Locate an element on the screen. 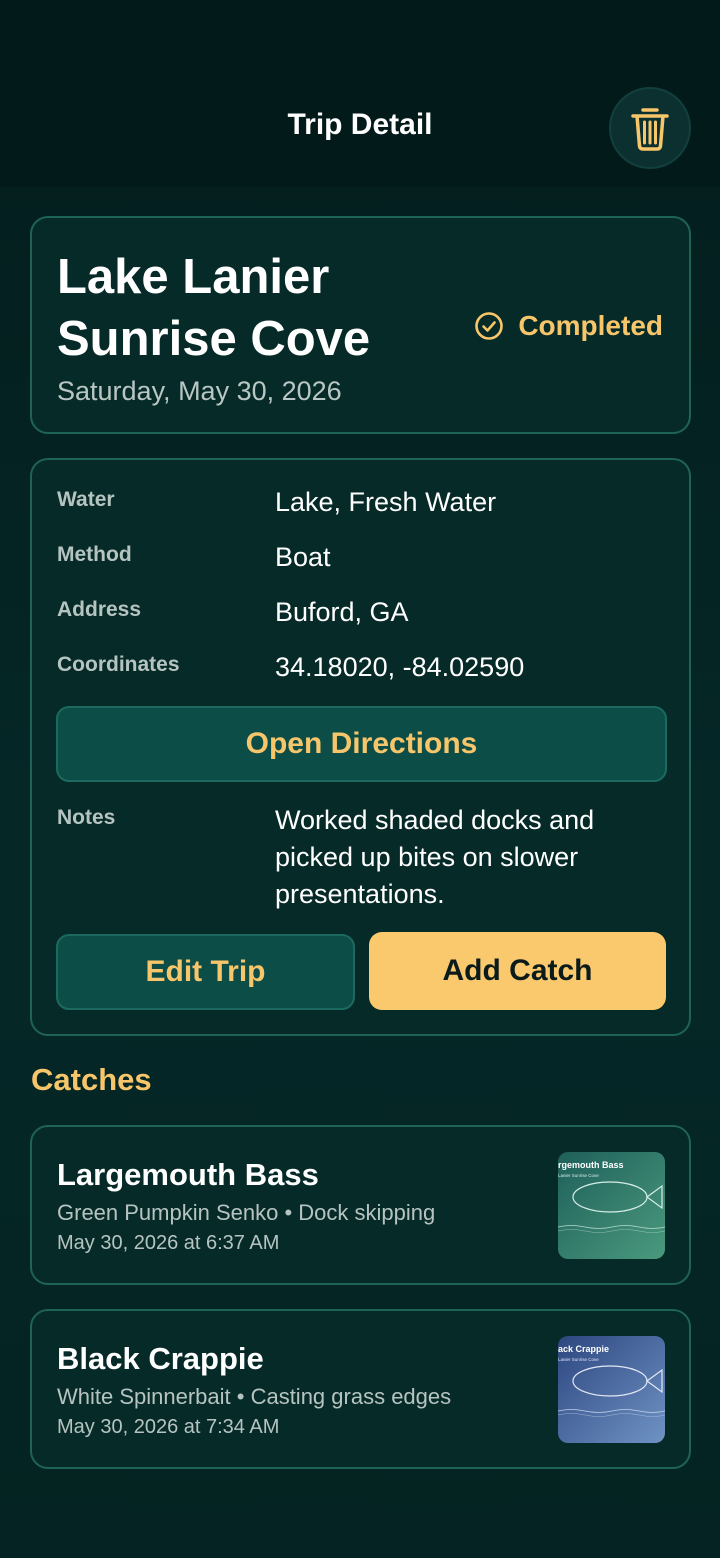  water-label: Water is located at coordinates (86, 499).